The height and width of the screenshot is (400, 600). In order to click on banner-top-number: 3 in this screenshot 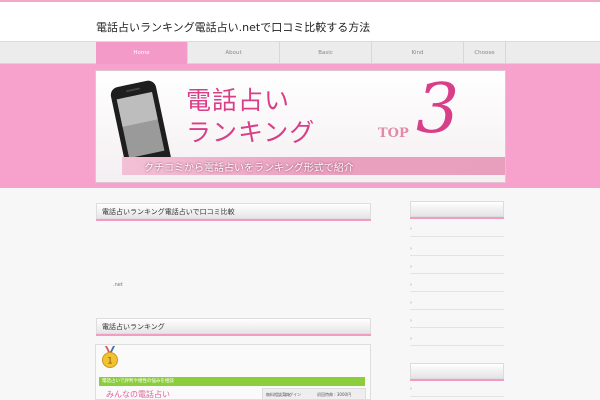, I will do `click(438, 109)`.